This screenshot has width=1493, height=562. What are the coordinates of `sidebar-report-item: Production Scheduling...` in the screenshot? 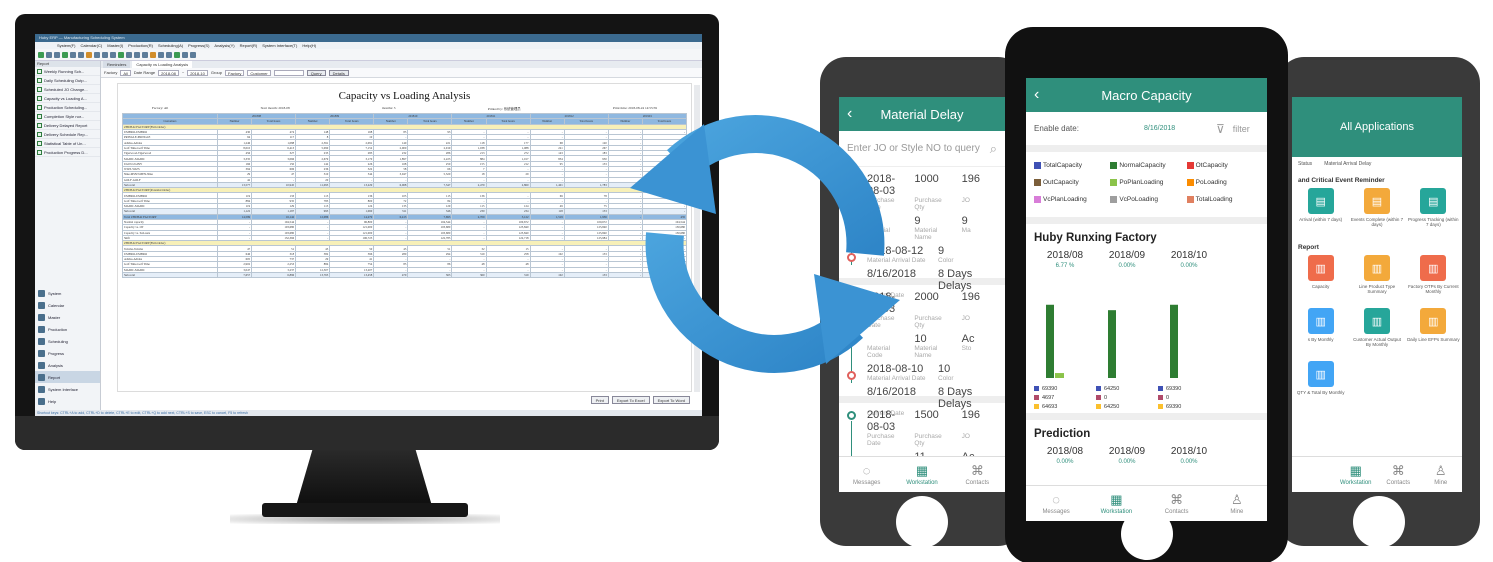 It's located at (67, 107).